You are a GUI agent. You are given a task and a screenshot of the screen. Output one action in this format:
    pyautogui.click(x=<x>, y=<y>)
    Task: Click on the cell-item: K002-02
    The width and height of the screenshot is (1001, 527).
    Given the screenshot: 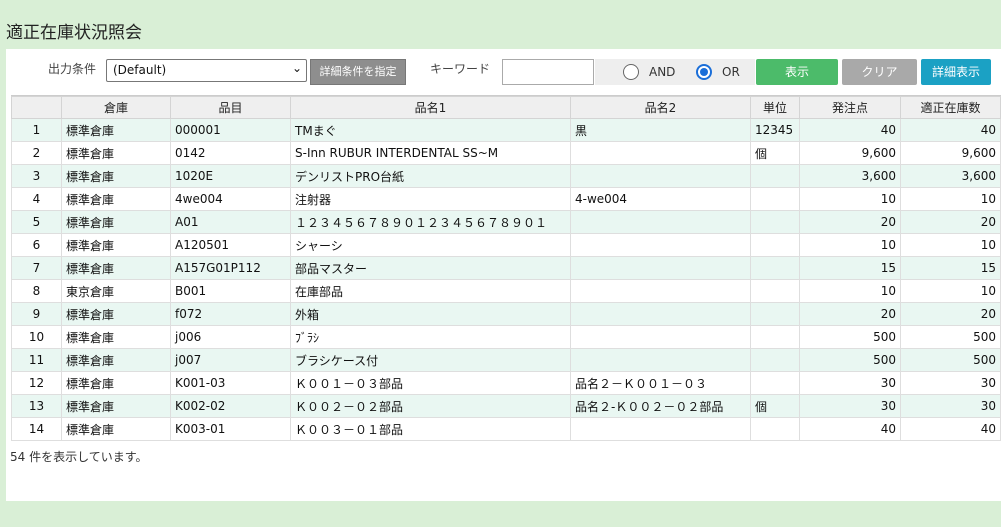 What is the action you would take?
    pyautogui.click(x=230, y=406)
    